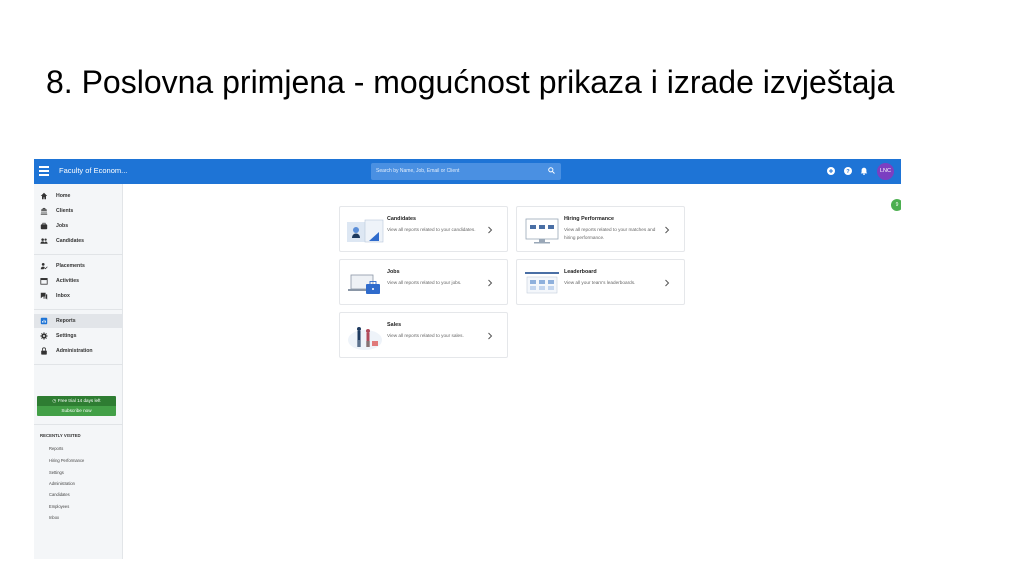 This screenshot has width=1024, height=576. I want to click on add-icon, so click(831, 171).